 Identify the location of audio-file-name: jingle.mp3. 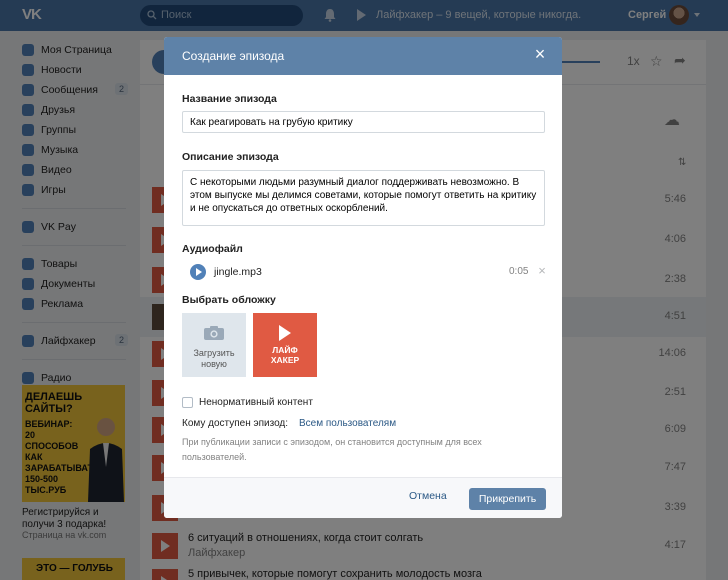
(238, 272).